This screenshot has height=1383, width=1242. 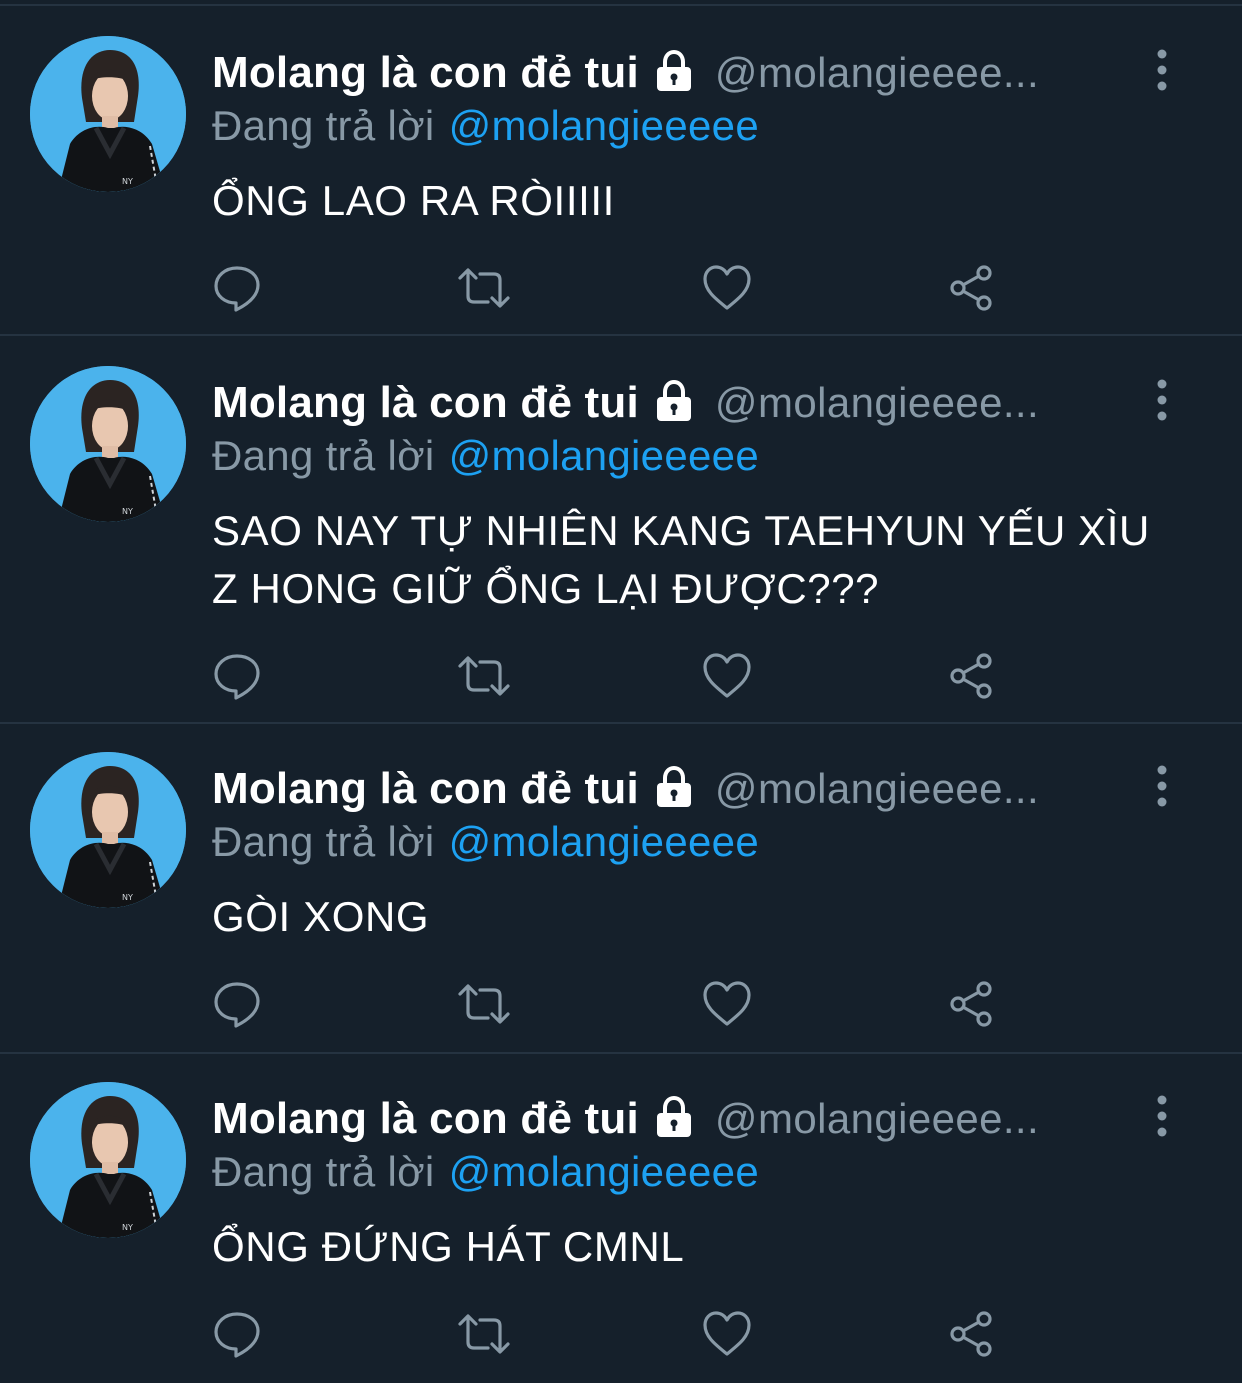 What do you see at coordinates (321, 916) in the screenshot?
I see `tweet-text: GÒI XONG` at bounding box center [321, 916].